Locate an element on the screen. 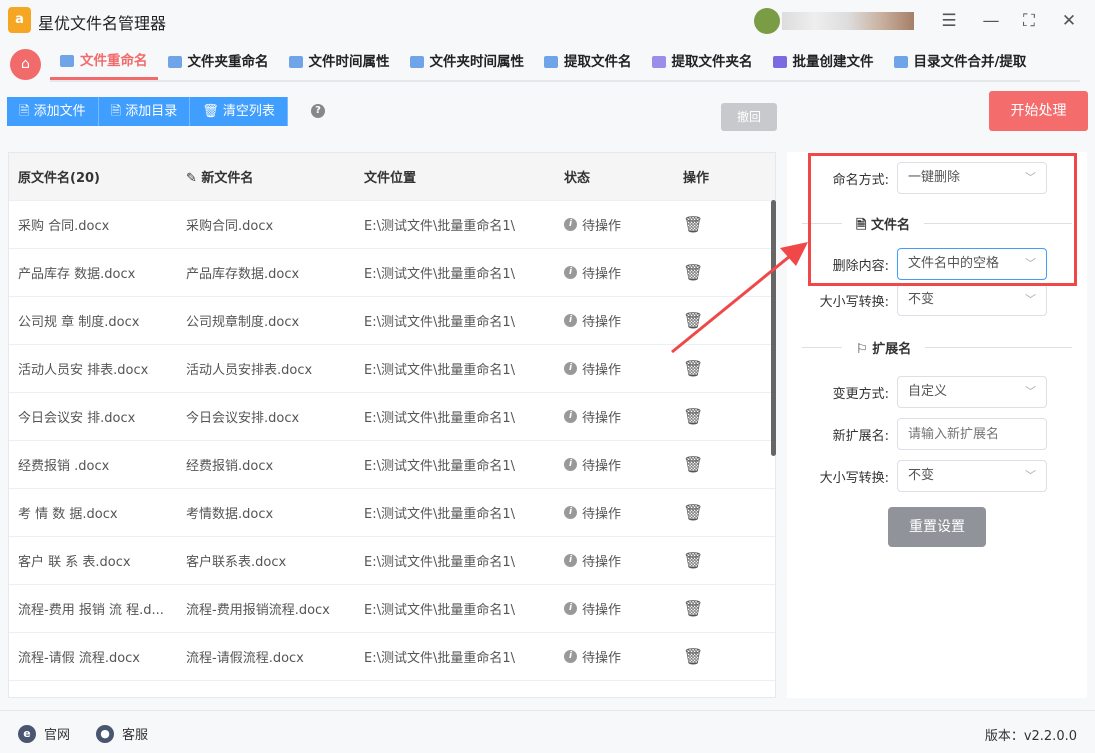  ext-case-row: 大小写转换: 不变 ﹀ is located at coordinates (928, 476).